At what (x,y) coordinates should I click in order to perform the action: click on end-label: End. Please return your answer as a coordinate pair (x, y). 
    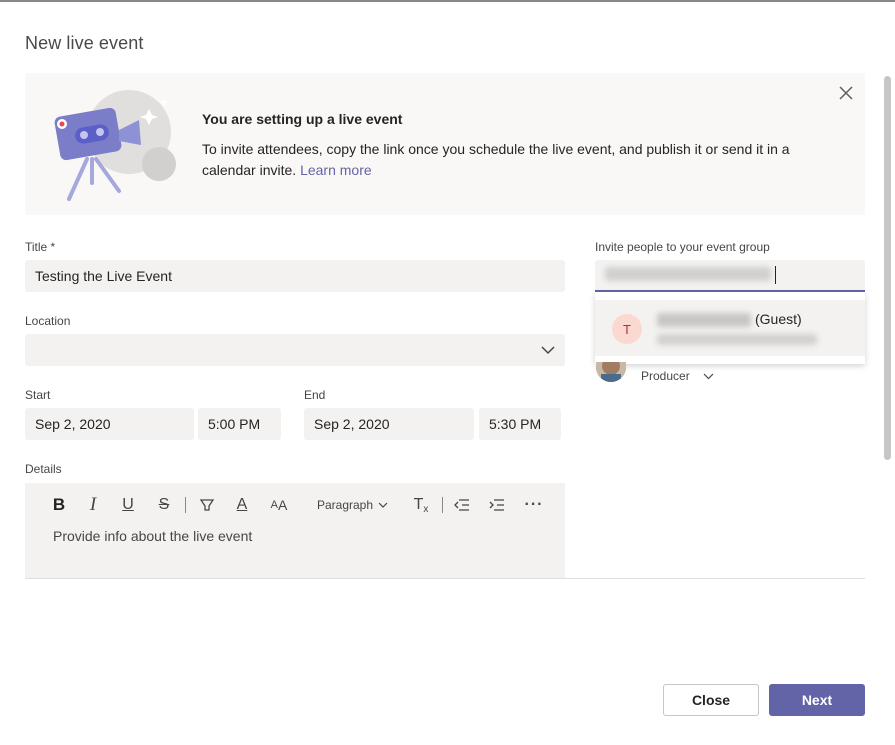
    Looking at the image, I should click on (315, 395).